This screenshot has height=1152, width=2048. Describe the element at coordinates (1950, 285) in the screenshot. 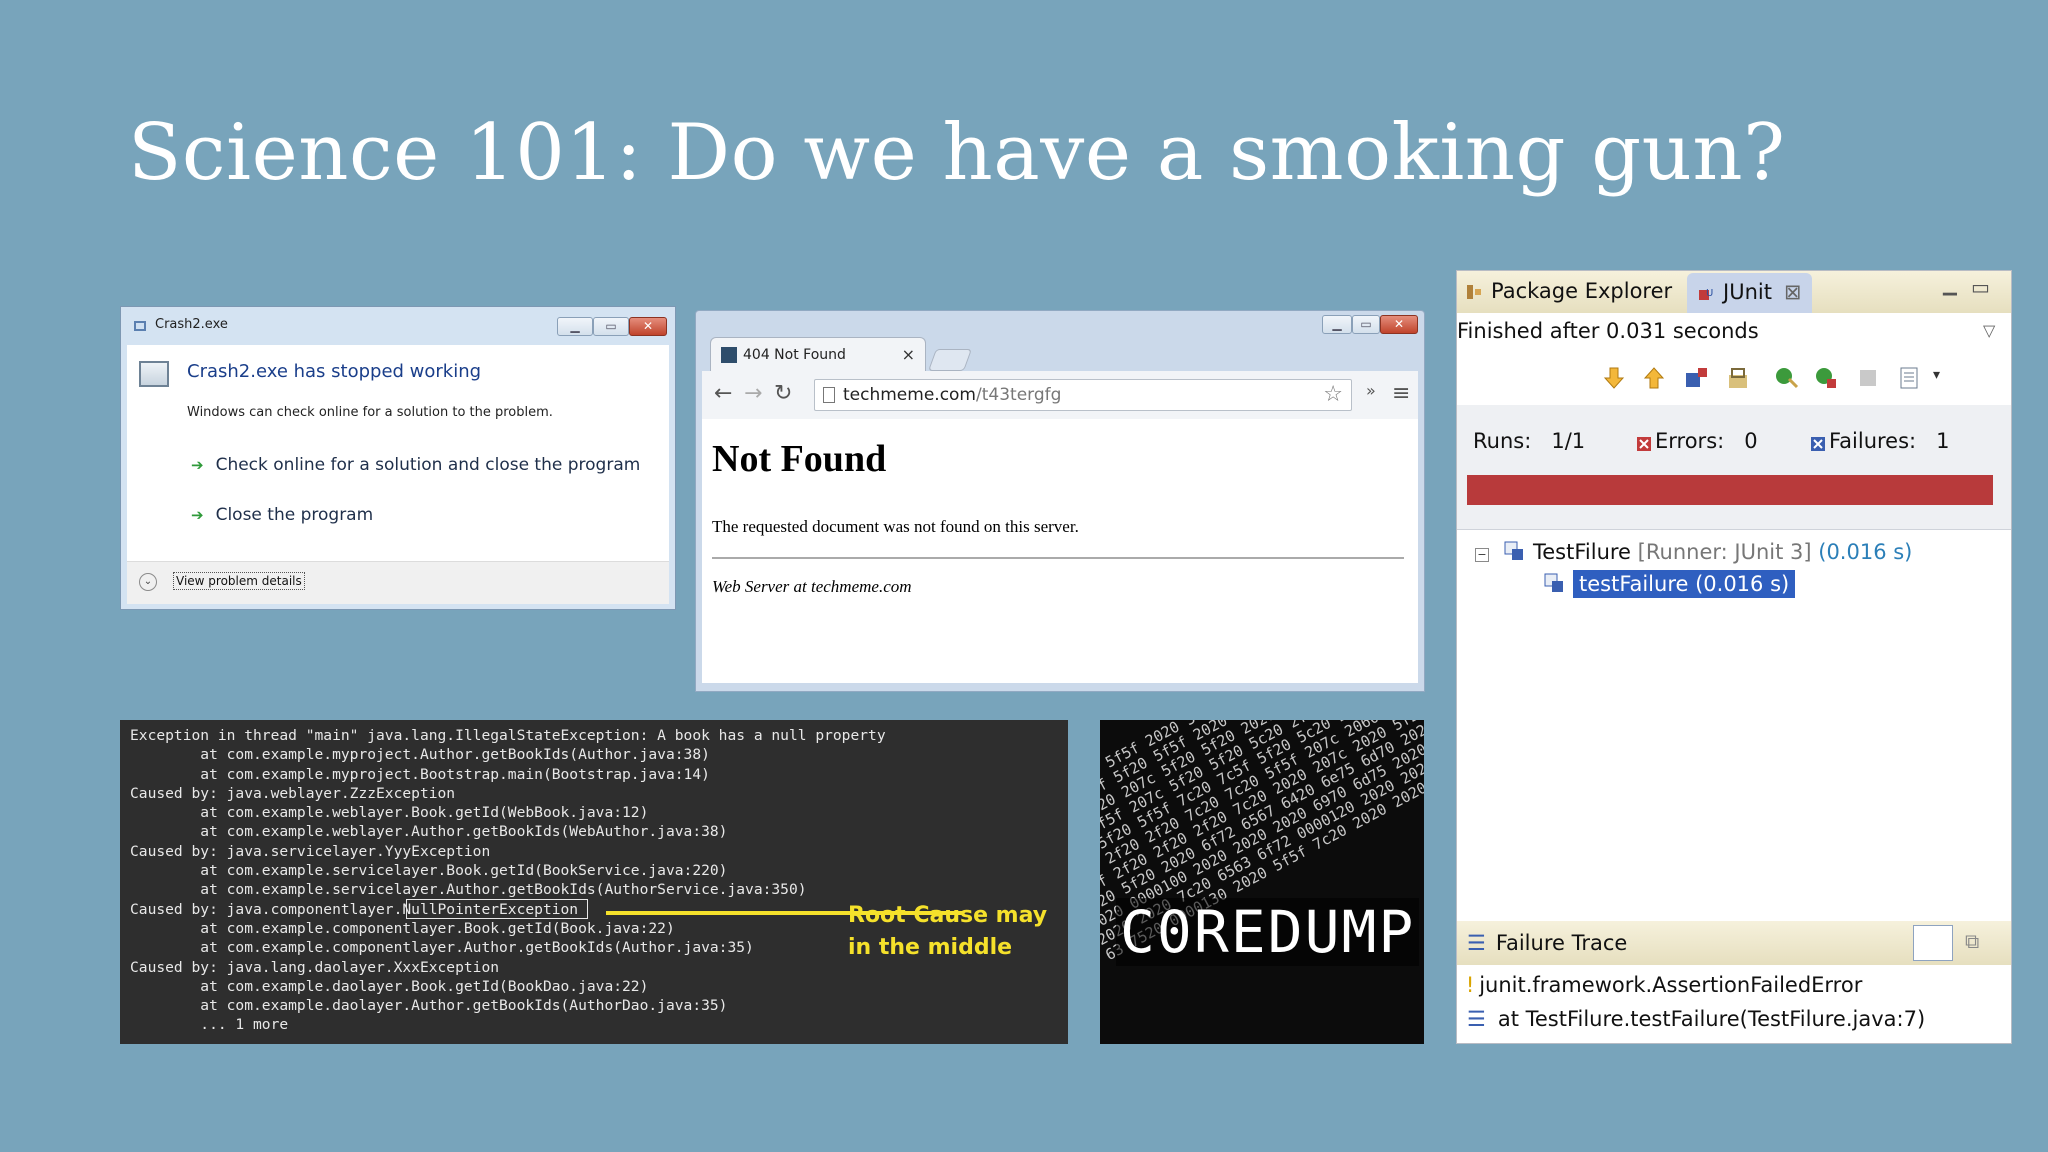

I see `minimize-view-icon: ▁` at that location.